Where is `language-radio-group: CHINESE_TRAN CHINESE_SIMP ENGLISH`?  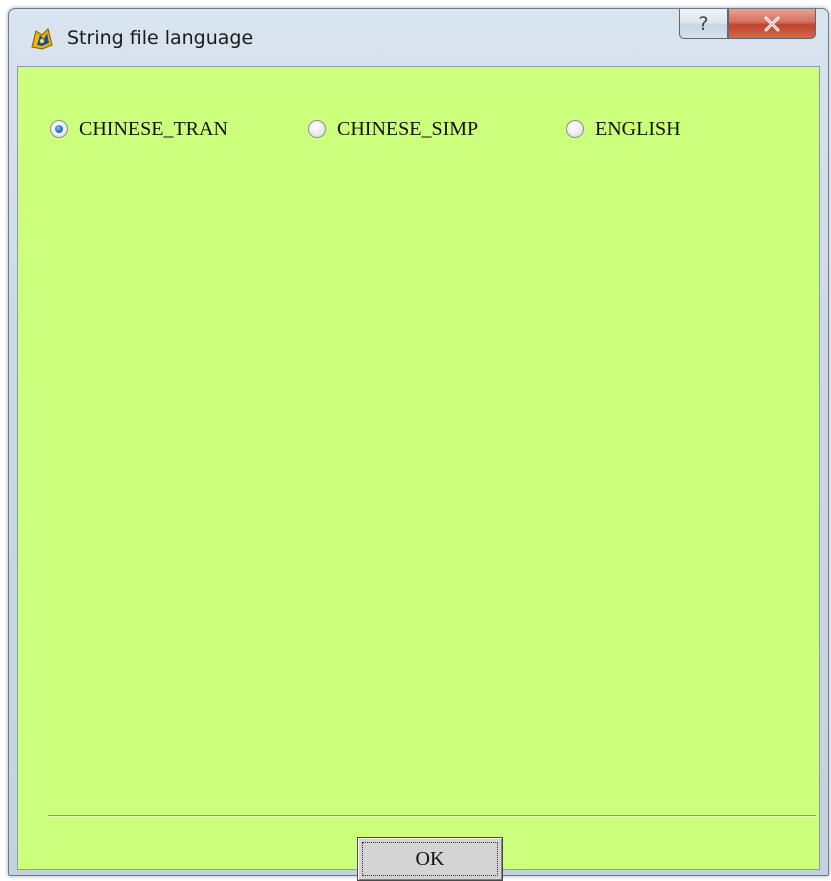 language-radio-group: CHINESE_TRAN CHINESE_SIMP ENGLISH is located at coordinates (418, 129).